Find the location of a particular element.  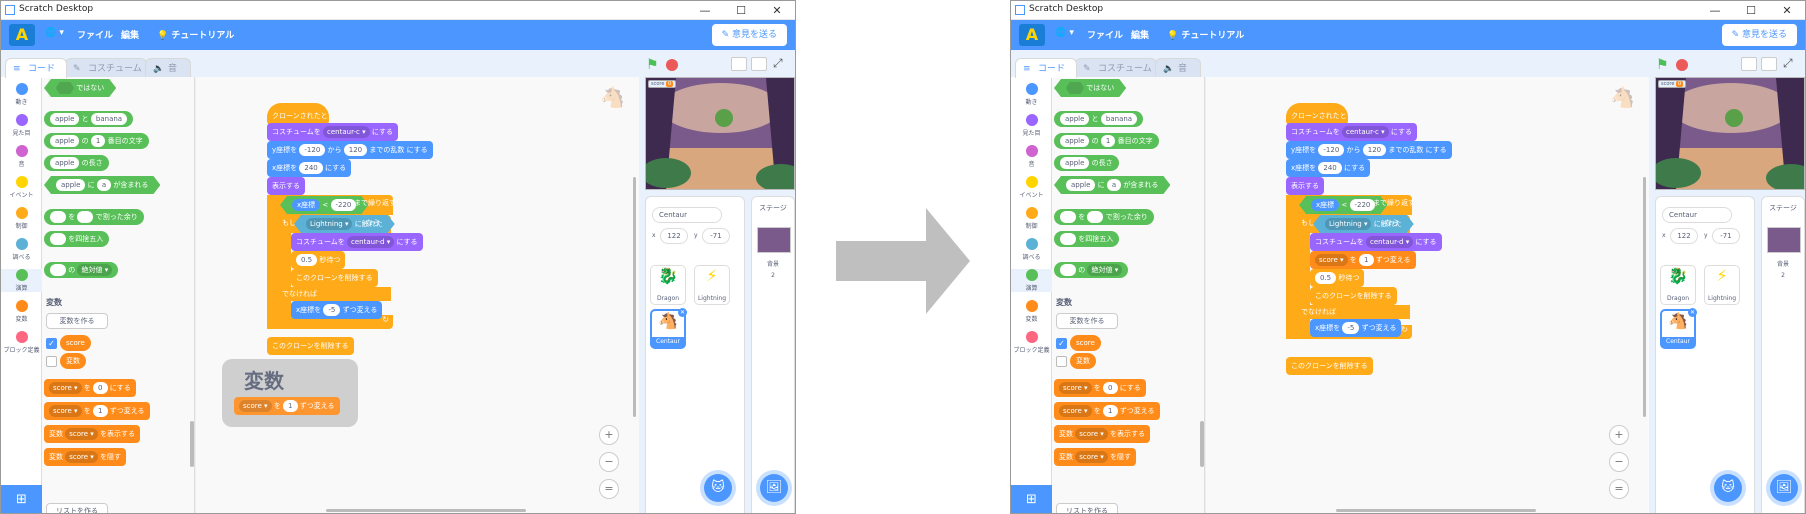

close-button: ✕ is located at coordinates (1787, 10).